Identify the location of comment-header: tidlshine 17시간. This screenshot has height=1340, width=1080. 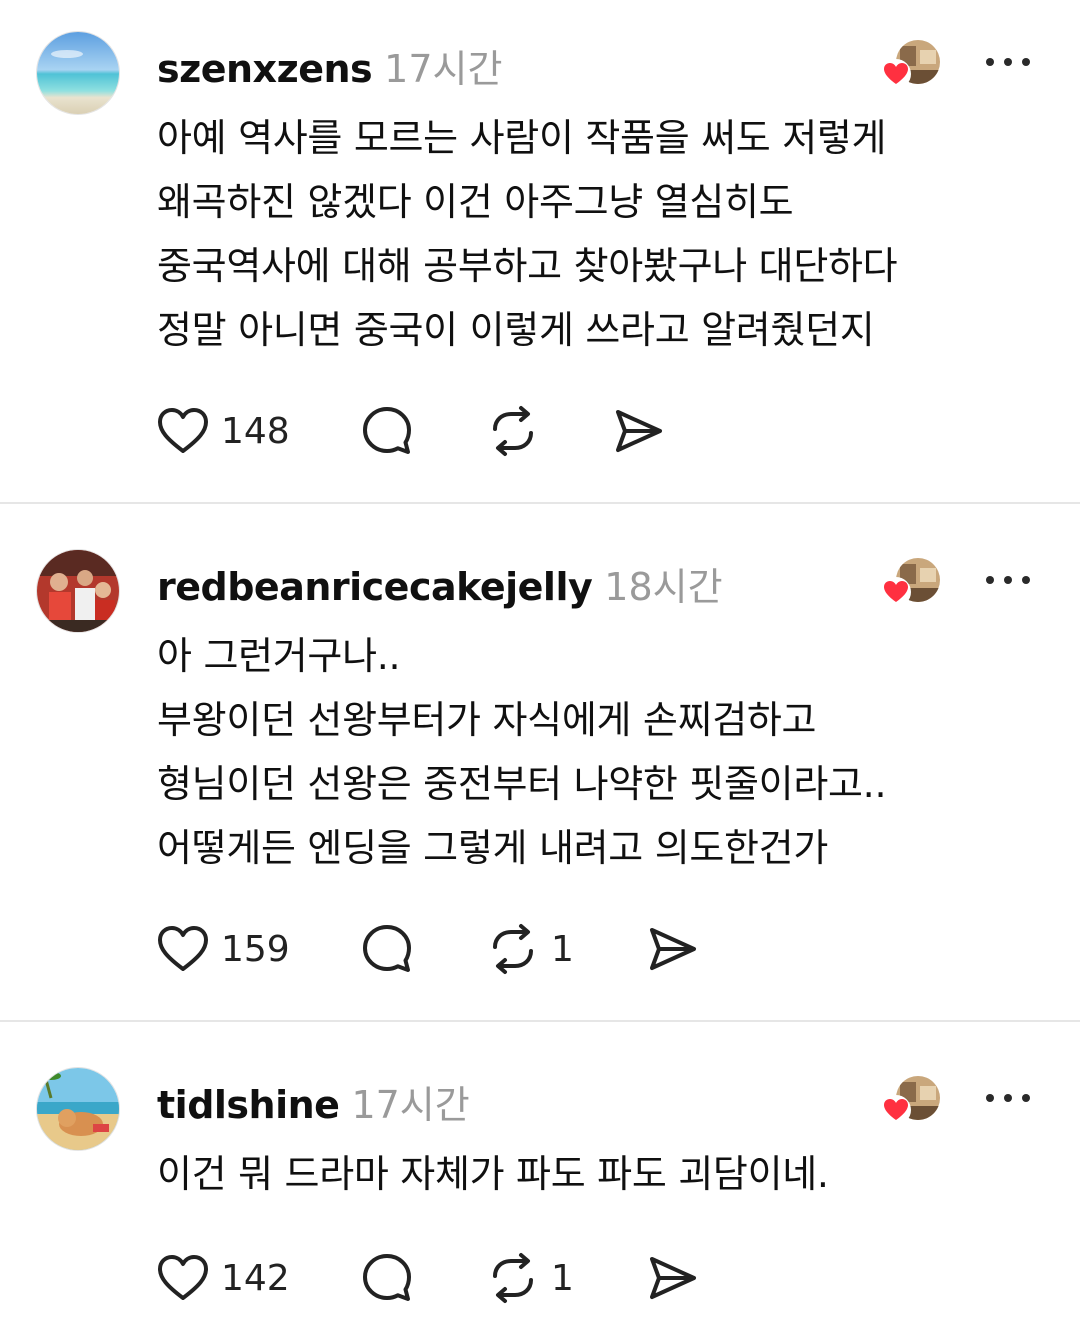
(313, 1100).